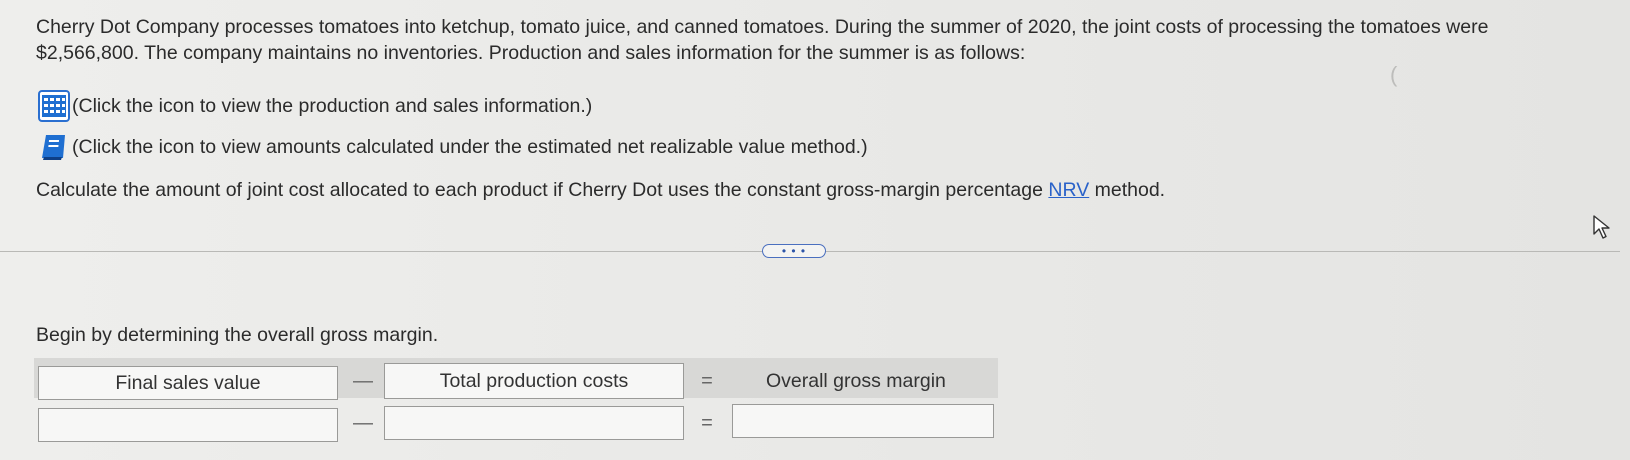 The height and width of the screenshot is (460, 1630). I want to click on header-final-sales-value: Final sales value, so click(188, 383).